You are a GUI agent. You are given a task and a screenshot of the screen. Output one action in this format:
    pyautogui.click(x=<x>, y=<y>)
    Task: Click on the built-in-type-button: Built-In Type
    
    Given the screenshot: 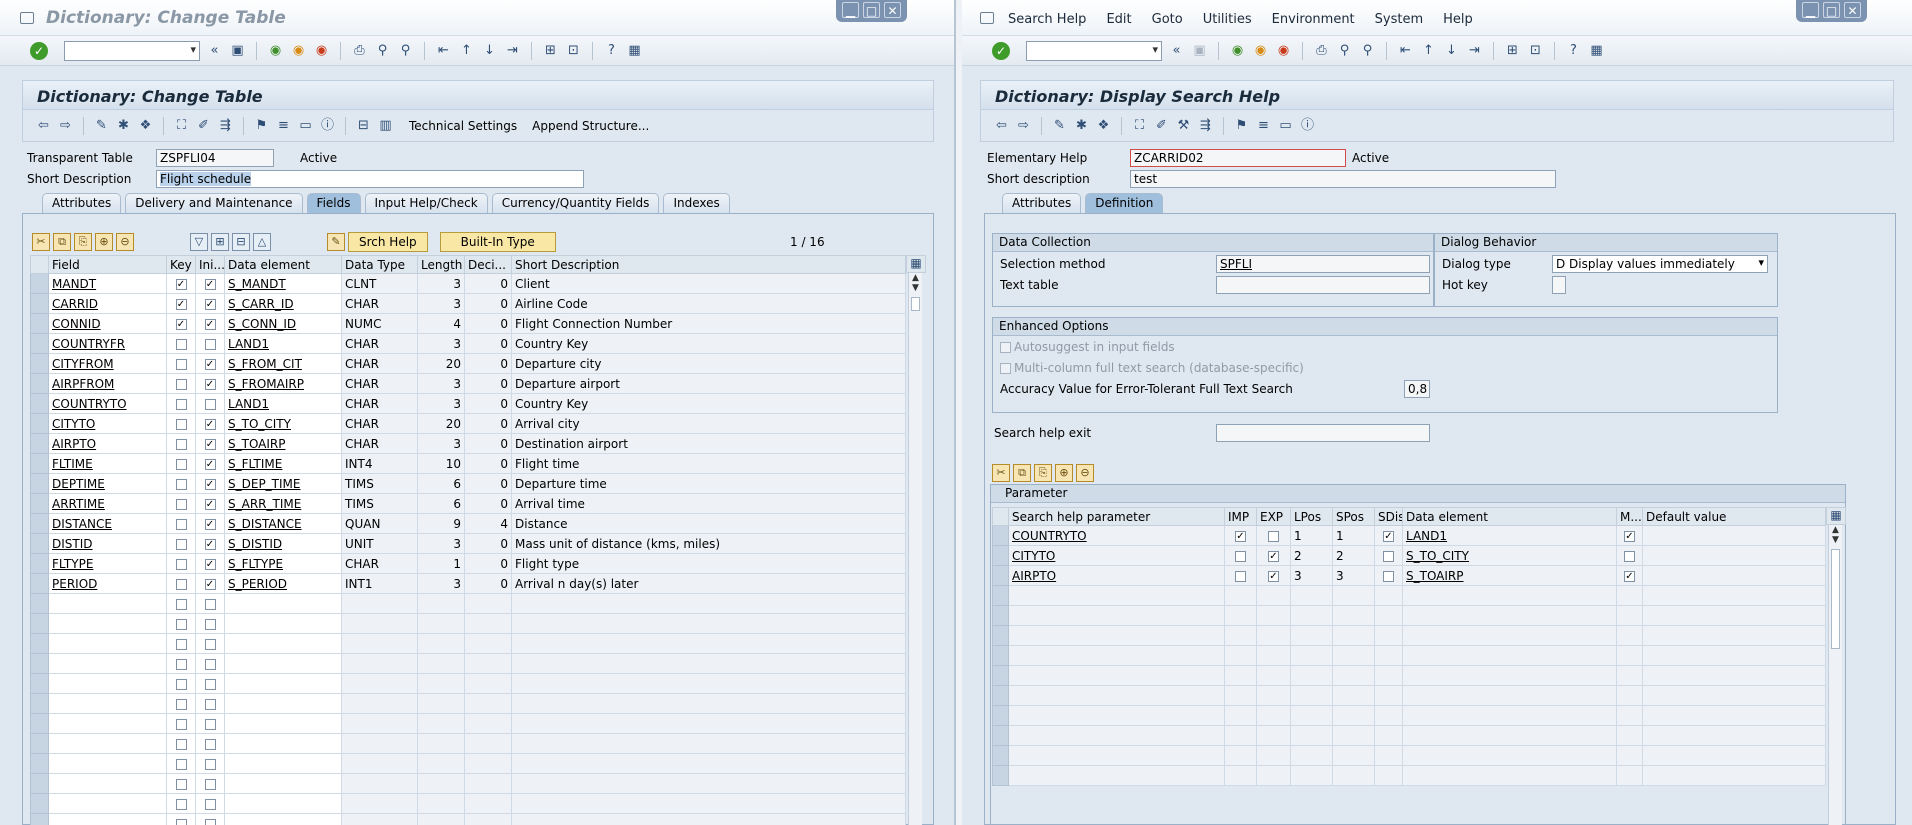 What is the action you would take?
    pyautogui.click(x=497, y=242)
    